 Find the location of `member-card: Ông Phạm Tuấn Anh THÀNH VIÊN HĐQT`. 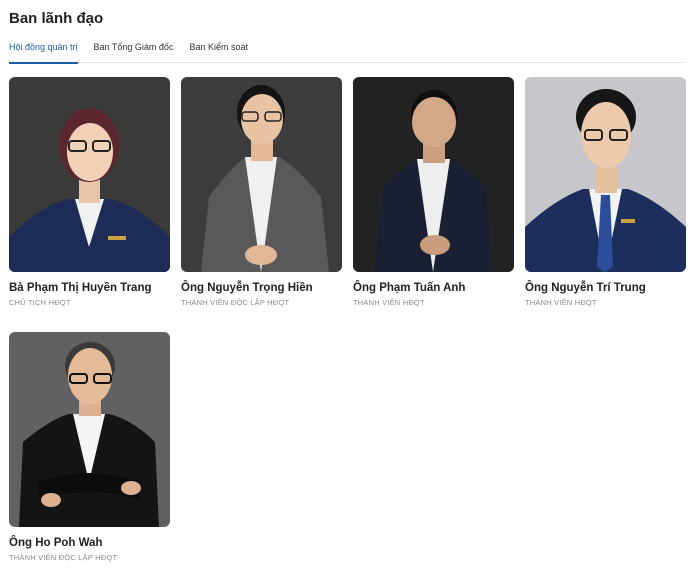

member-card: Ông Phạm Tuấn Anh THÀNH VIÊN HĐQT is located at coordinates (433, 192).